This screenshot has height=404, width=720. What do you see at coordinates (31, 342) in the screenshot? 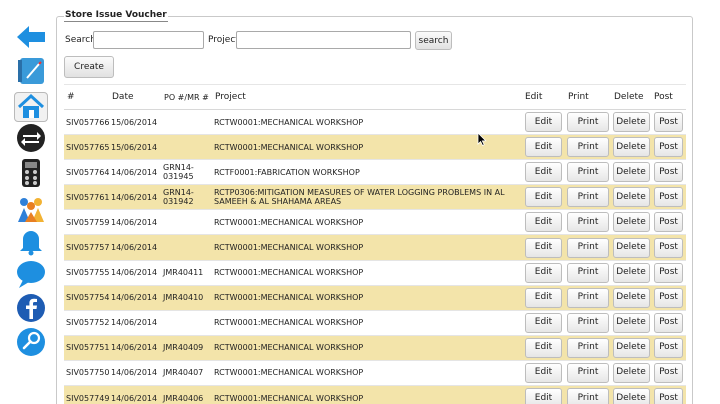
I see `search-magnifier-icon` at bounding box center [31, 342].